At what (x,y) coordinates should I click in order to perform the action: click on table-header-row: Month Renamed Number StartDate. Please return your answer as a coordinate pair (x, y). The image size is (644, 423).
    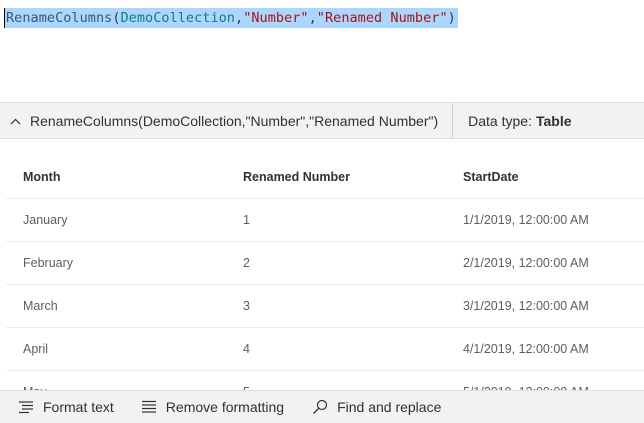
    Looking at the image, I should click on (325, 177).